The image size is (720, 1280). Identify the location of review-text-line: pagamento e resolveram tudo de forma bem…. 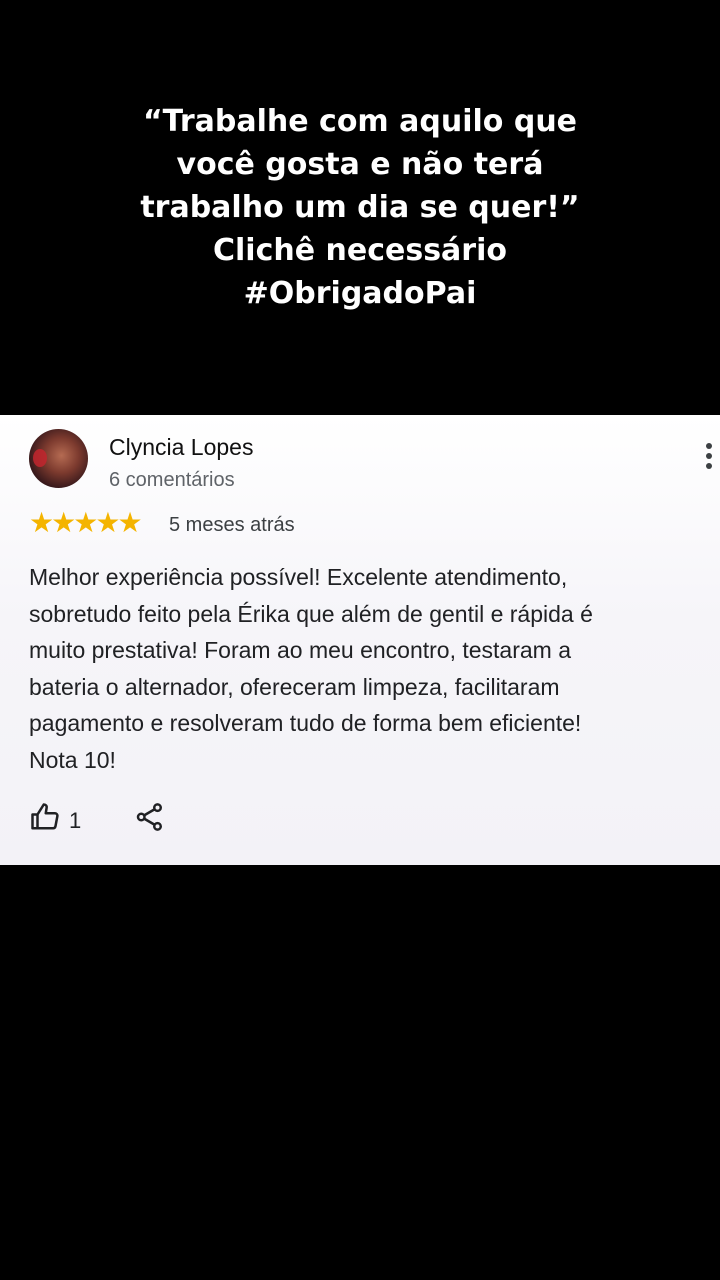
(305, 723).